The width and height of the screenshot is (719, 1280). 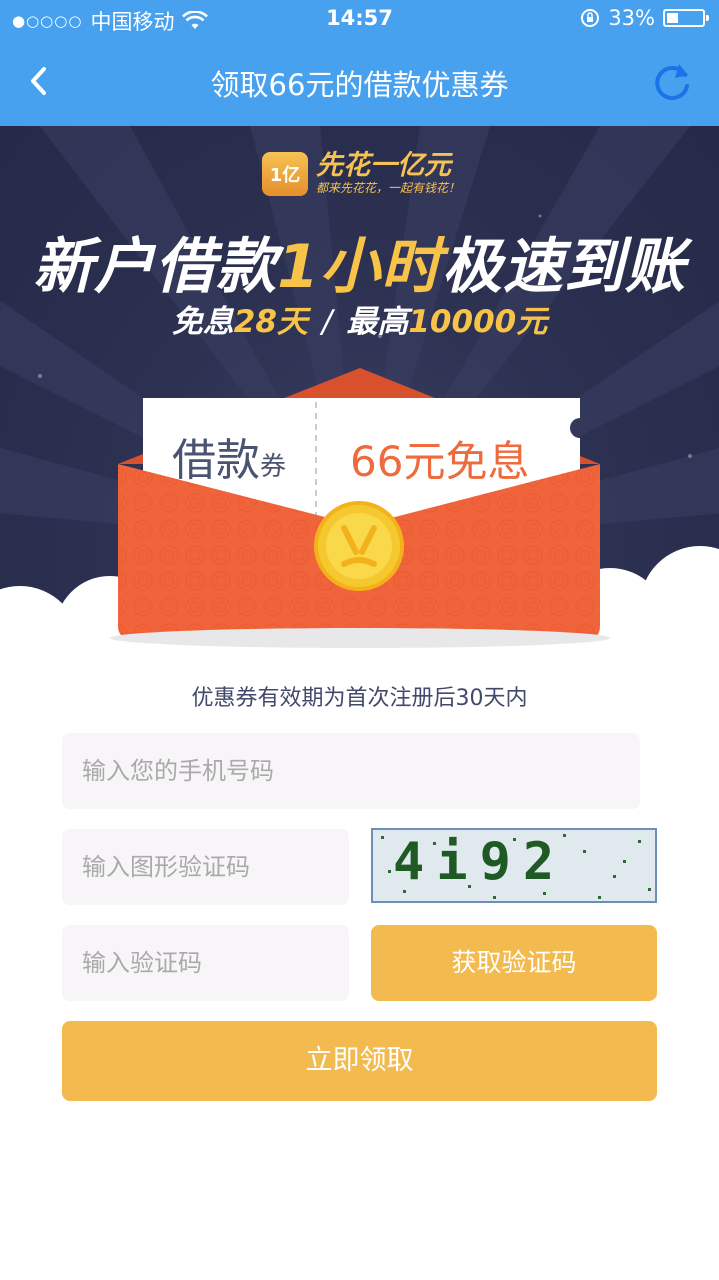 What do you see at coordinates (359, 20) in the screenshot?
I see `status-bar: ●○○○○ 中国移动 14:57 33%` at bounding box center [359, 20].